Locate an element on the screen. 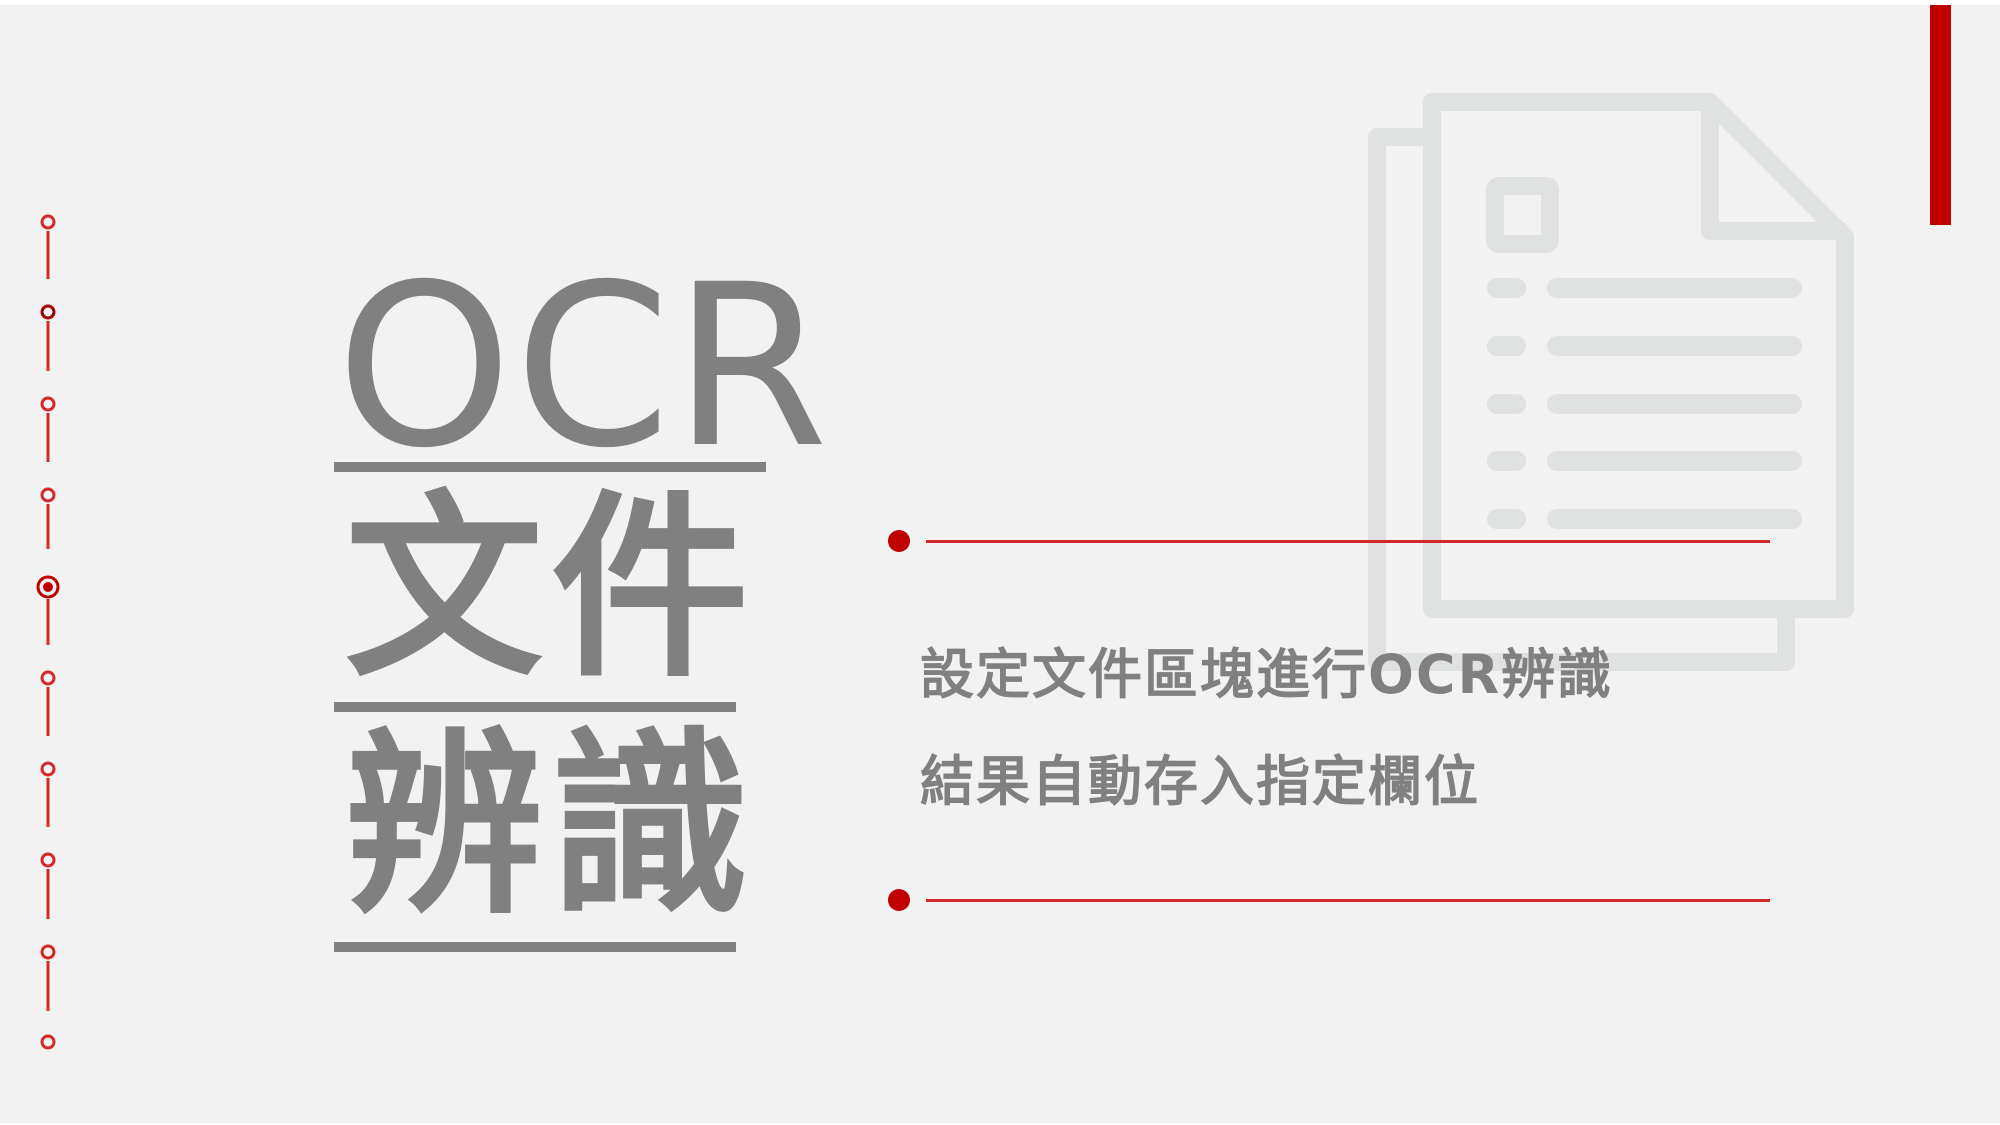  description-line-1: 設定文件區塊進行OCR辨識 is located at coordinates (1267, 674).